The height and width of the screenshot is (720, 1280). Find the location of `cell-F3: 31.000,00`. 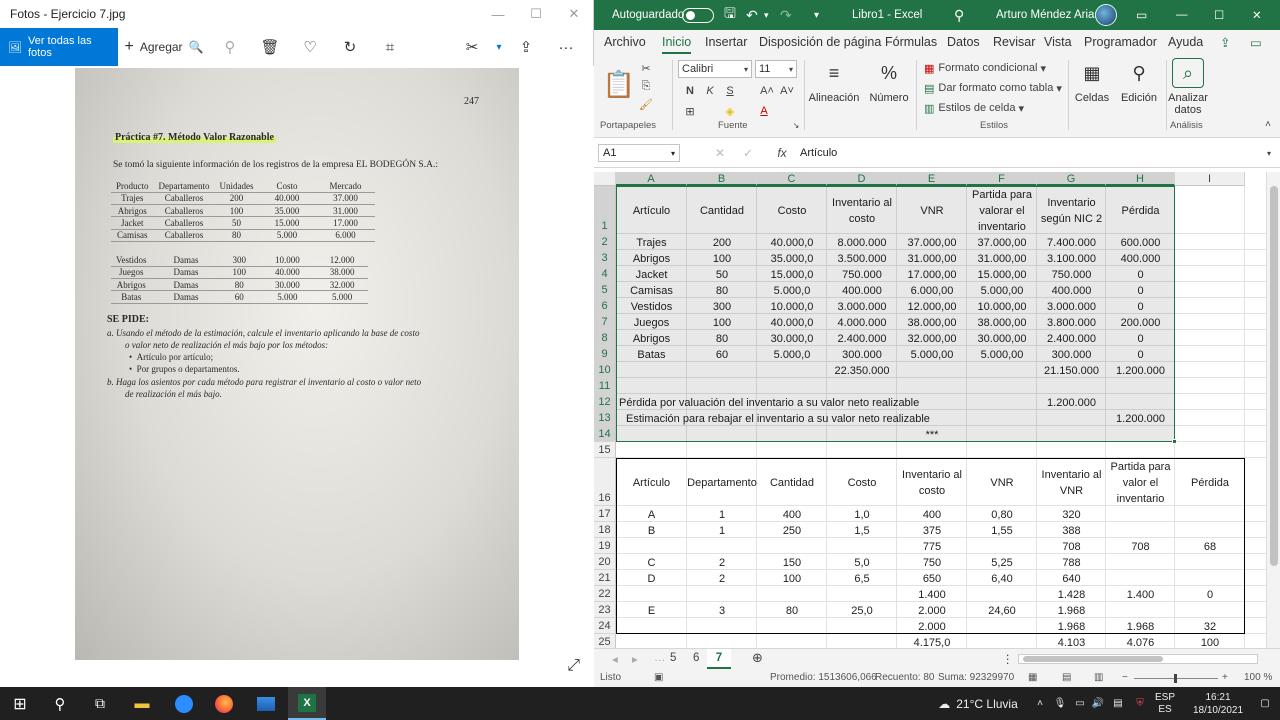

cell-F3: 31.000,00 is located at coordinates (1002, 258).